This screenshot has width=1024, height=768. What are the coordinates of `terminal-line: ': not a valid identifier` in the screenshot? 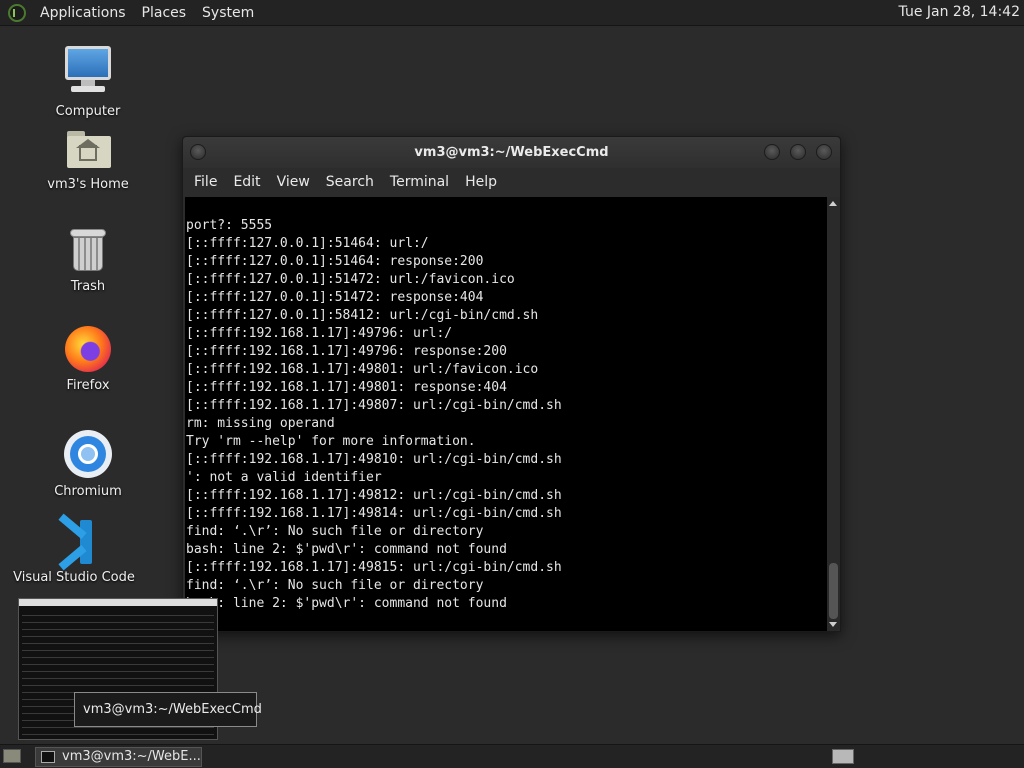 It's located at (284, 477).